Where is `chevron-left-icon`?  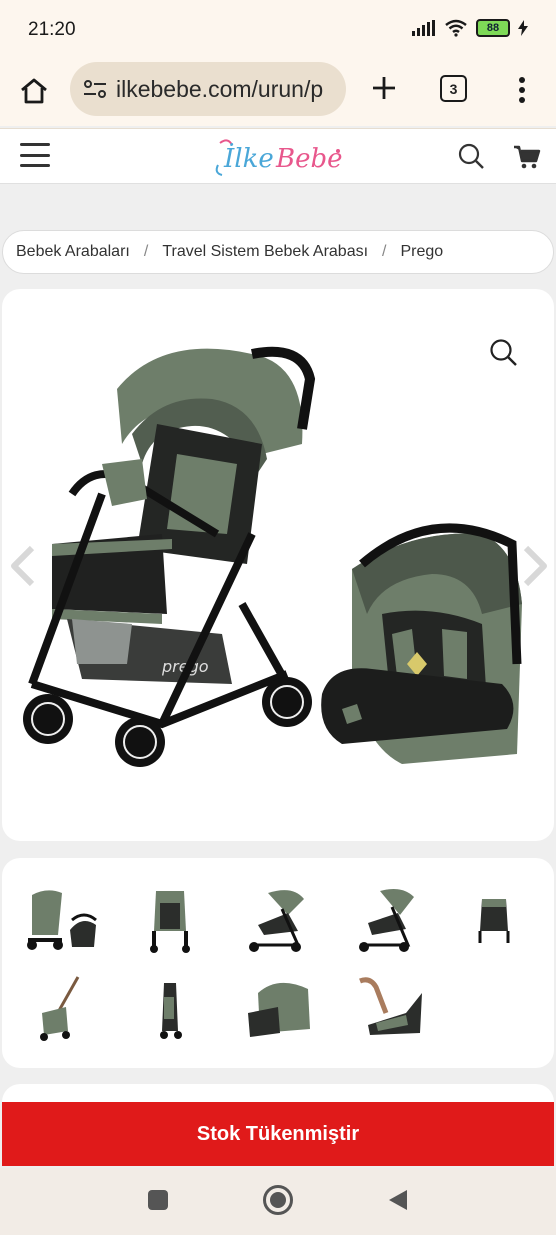
chevron-left-icon is located at coordinates (23, 566).